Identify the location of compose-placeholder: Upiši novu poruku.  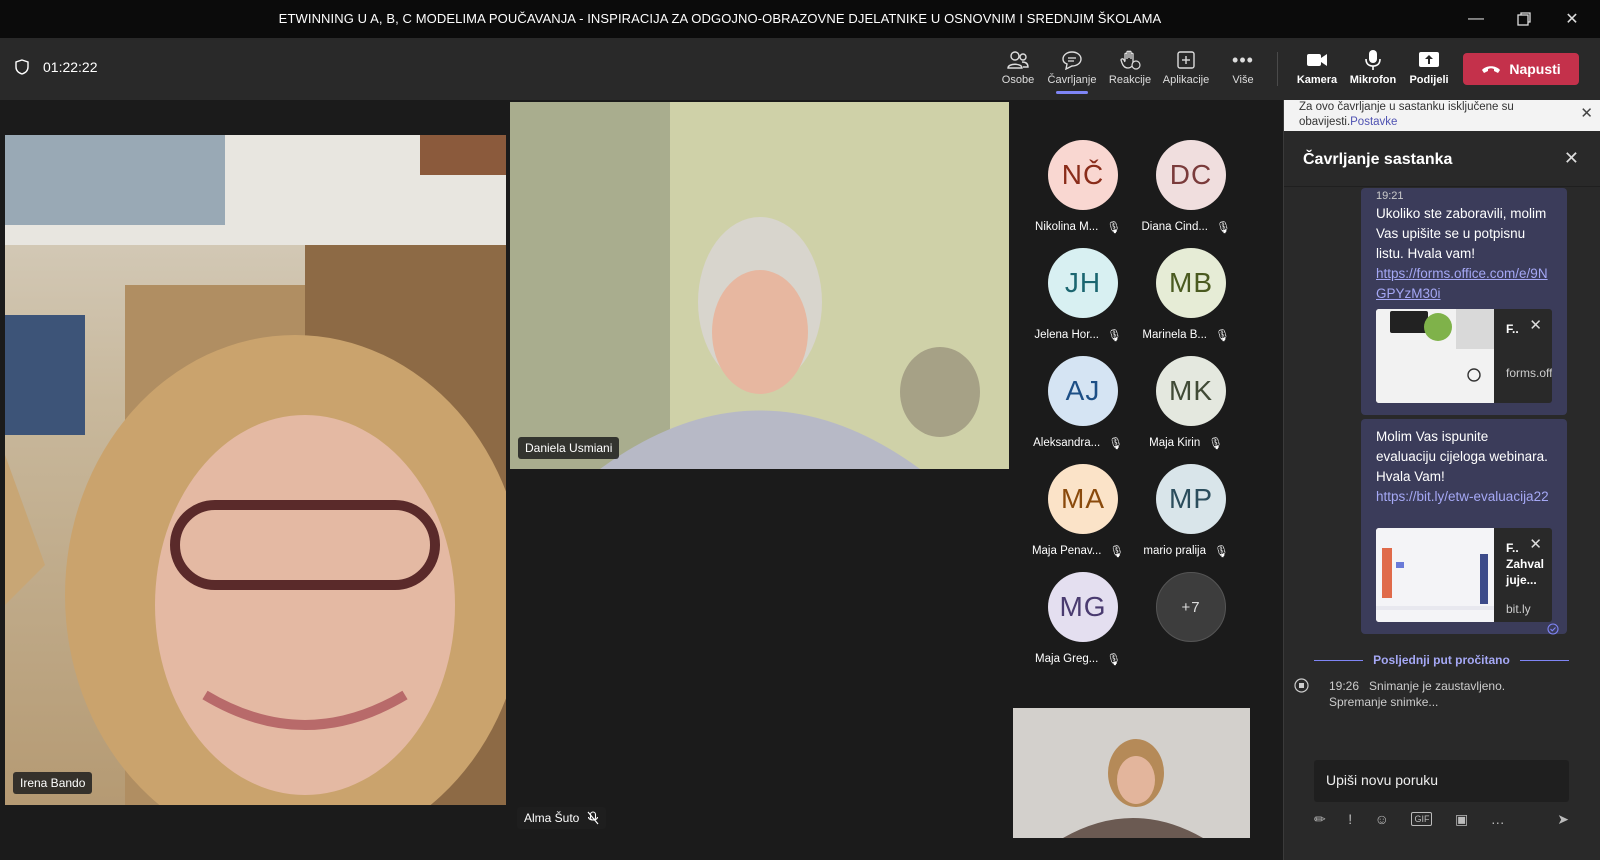
(1382, 780).